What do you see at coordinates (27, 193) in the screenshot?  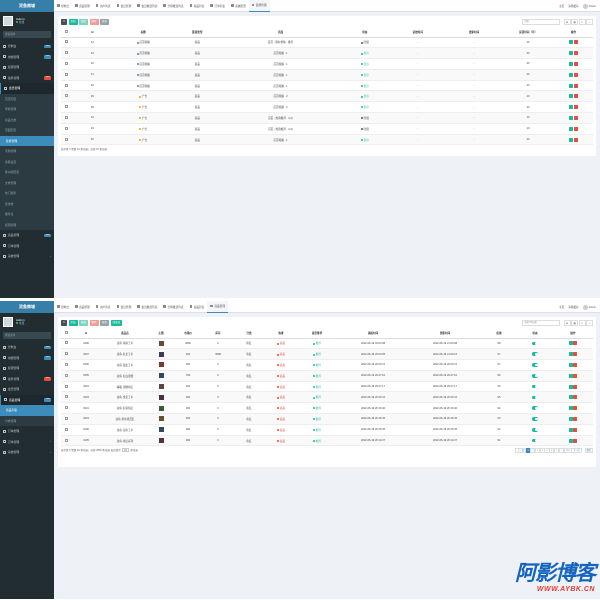 I see `sidebar-subitem: 热门搜索` at bounding box center [27, 193].